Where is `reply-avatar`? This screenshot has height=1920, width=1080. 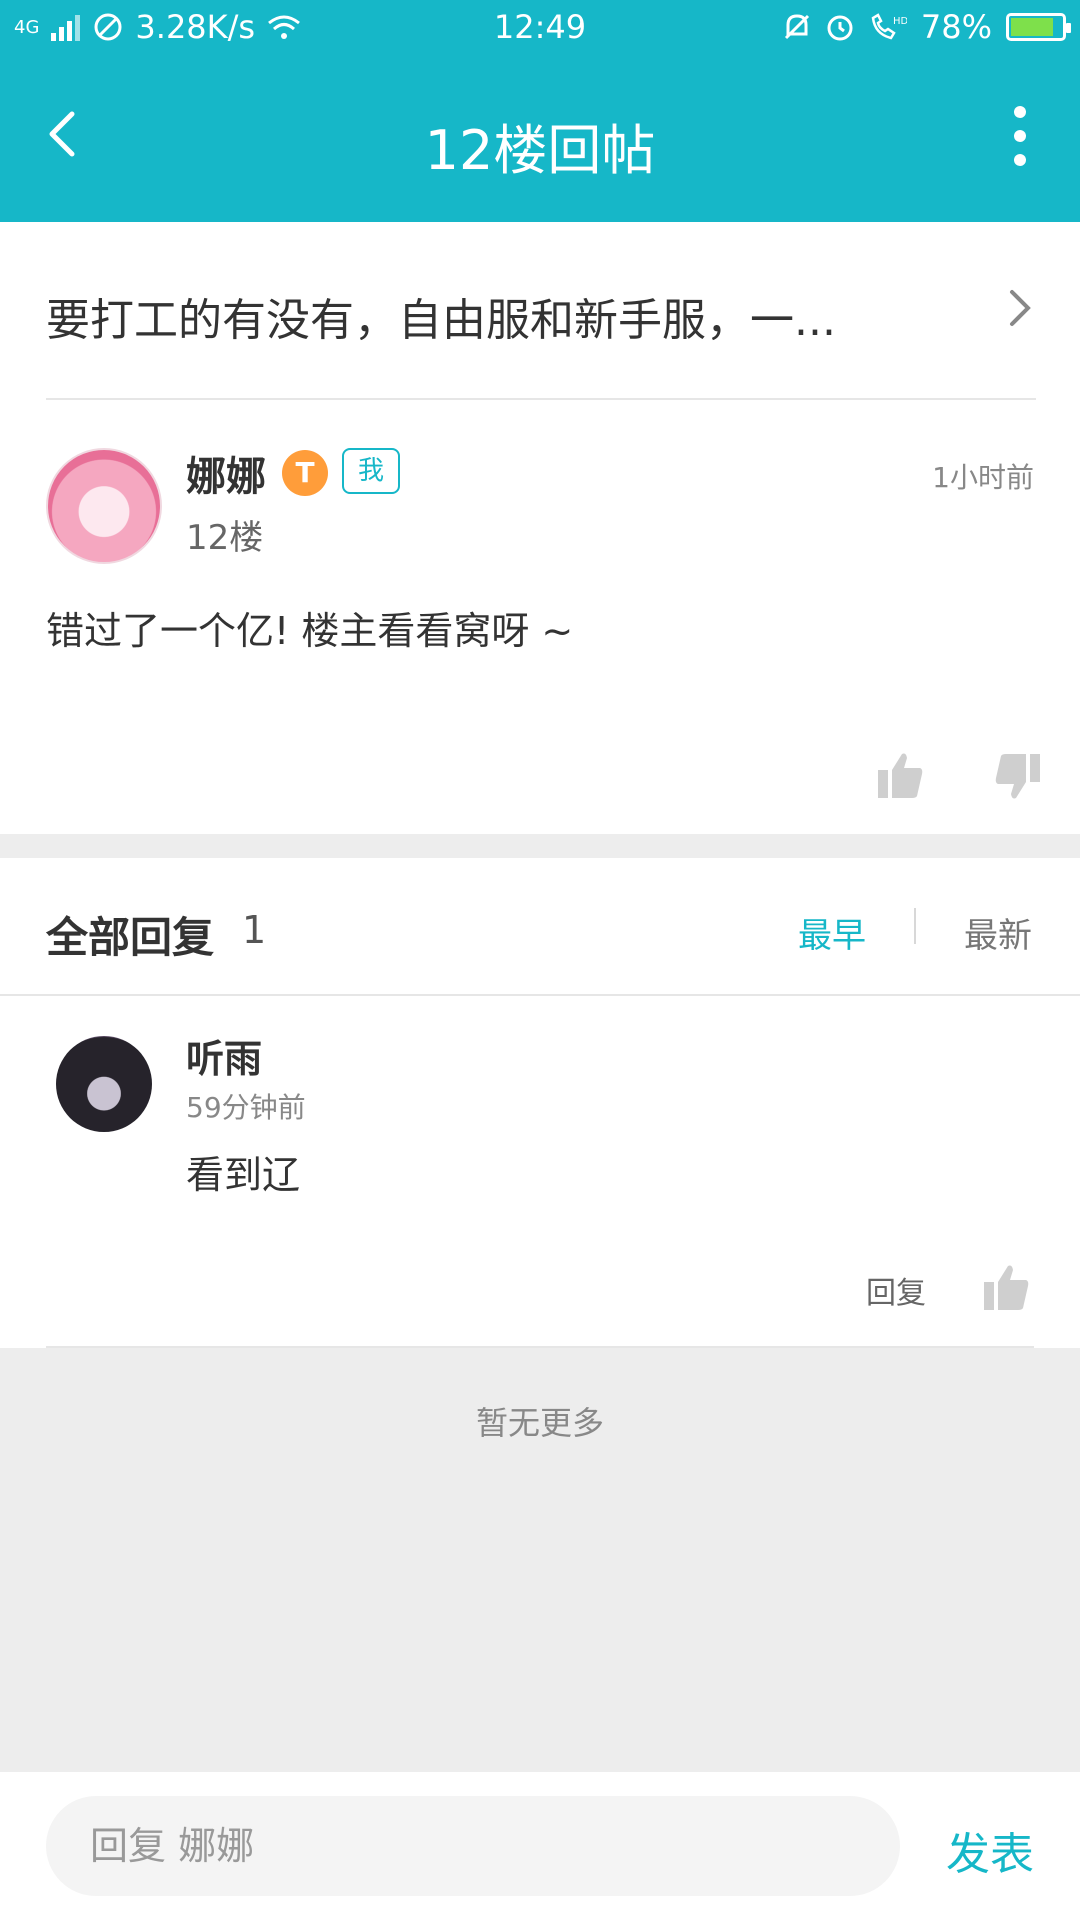 reply-avatar is located at coordinates (104, 1084).